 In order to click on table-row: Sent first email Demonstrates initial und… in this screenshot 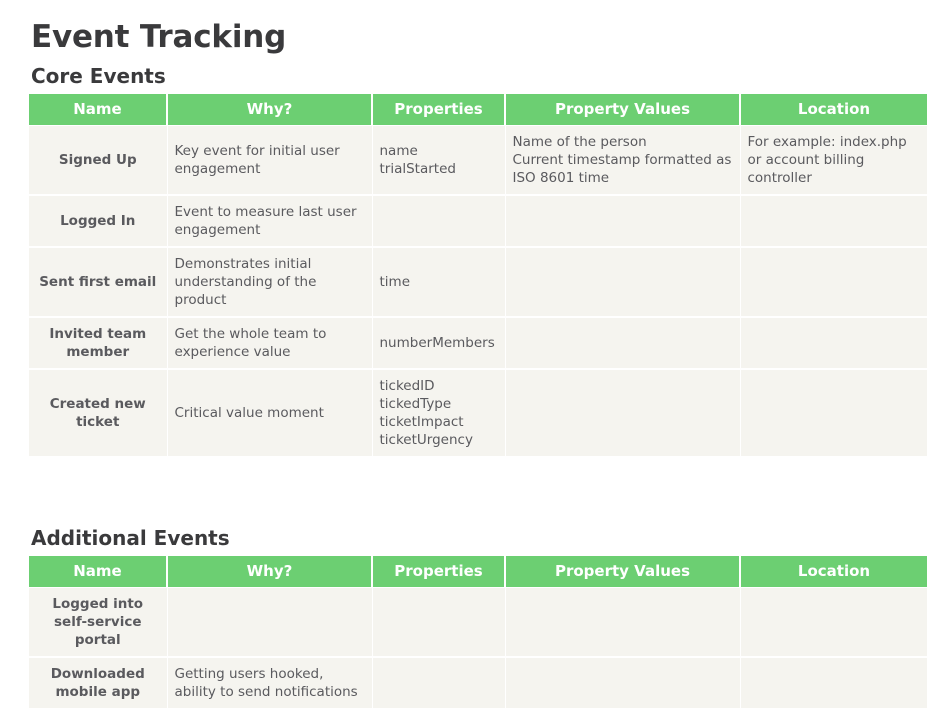, I will do `click(478, 282)`.